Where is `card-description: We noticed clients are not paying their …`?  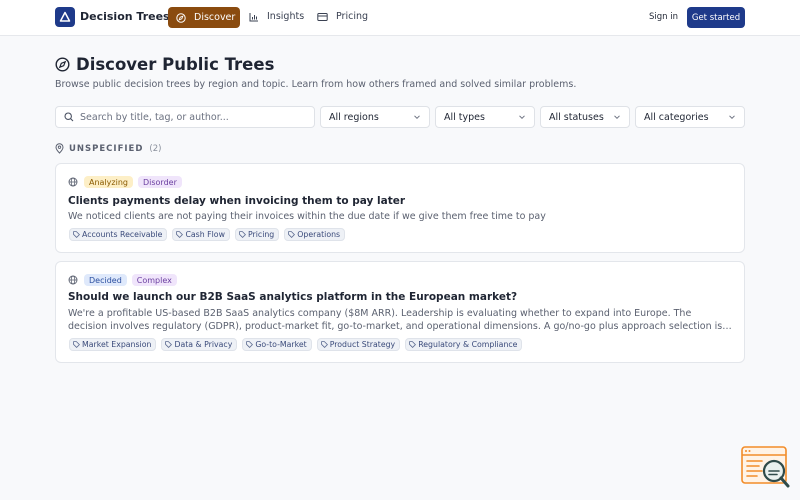
card-description: We noticed clients are not paying their … is located at coordinates (307, 216).